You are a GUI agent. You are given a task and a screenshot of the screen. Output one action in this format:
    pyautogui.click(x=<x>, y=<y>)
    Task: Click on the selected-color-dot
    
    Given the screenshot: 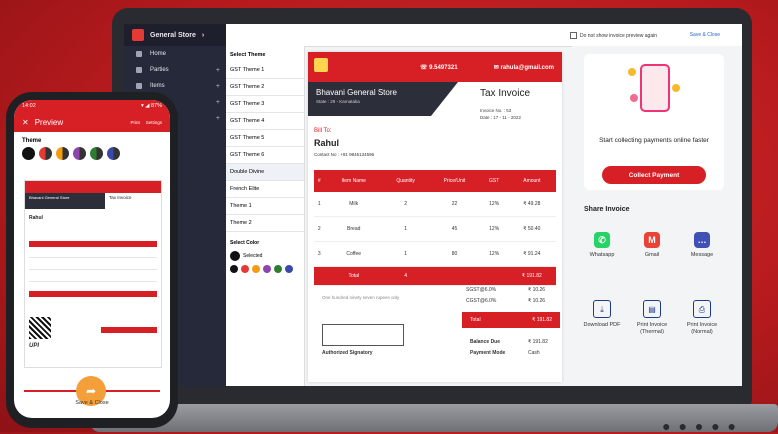 What is the action you would take?
    pyautogui.click(x=235, y=256)
    